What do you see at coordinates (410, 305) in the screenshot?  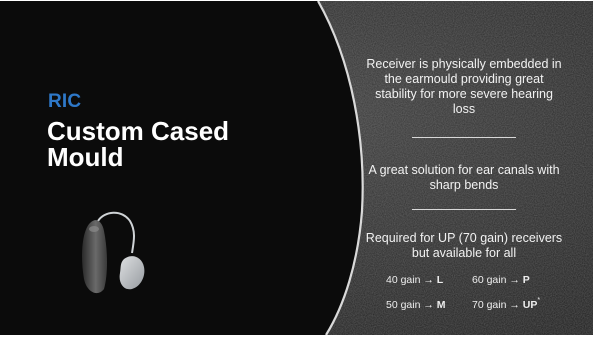 I see `gain-label: 50 gain →` at bounding box center [410, 305].